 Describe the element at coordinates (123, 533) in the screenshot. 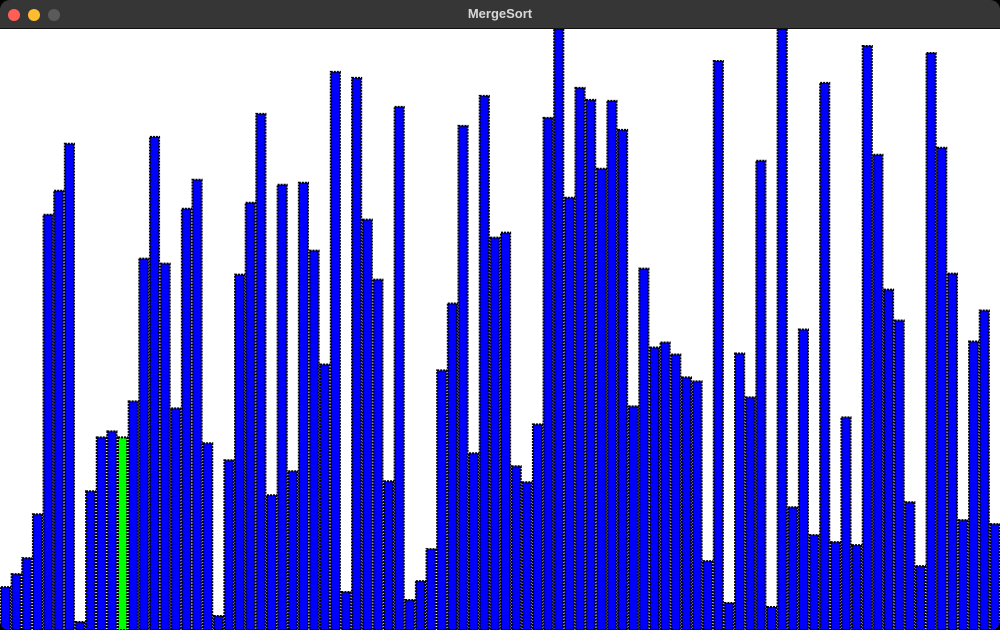

I see `highlighted-bar` at that location.